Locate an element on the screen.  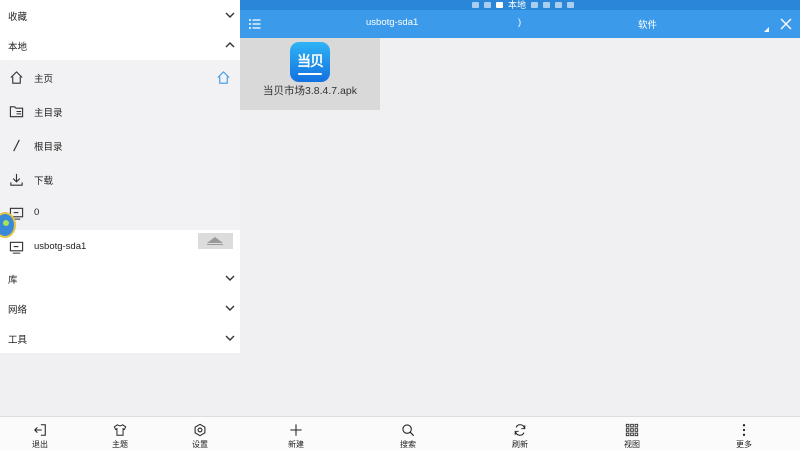
more-button: 更多 is located at coordinates (744, 434).